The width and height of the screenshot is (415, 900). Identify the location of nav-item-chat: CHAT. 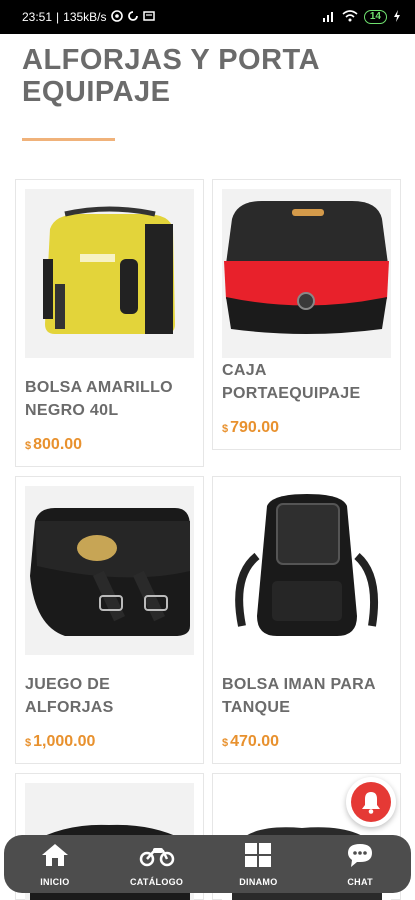
(360, 864).